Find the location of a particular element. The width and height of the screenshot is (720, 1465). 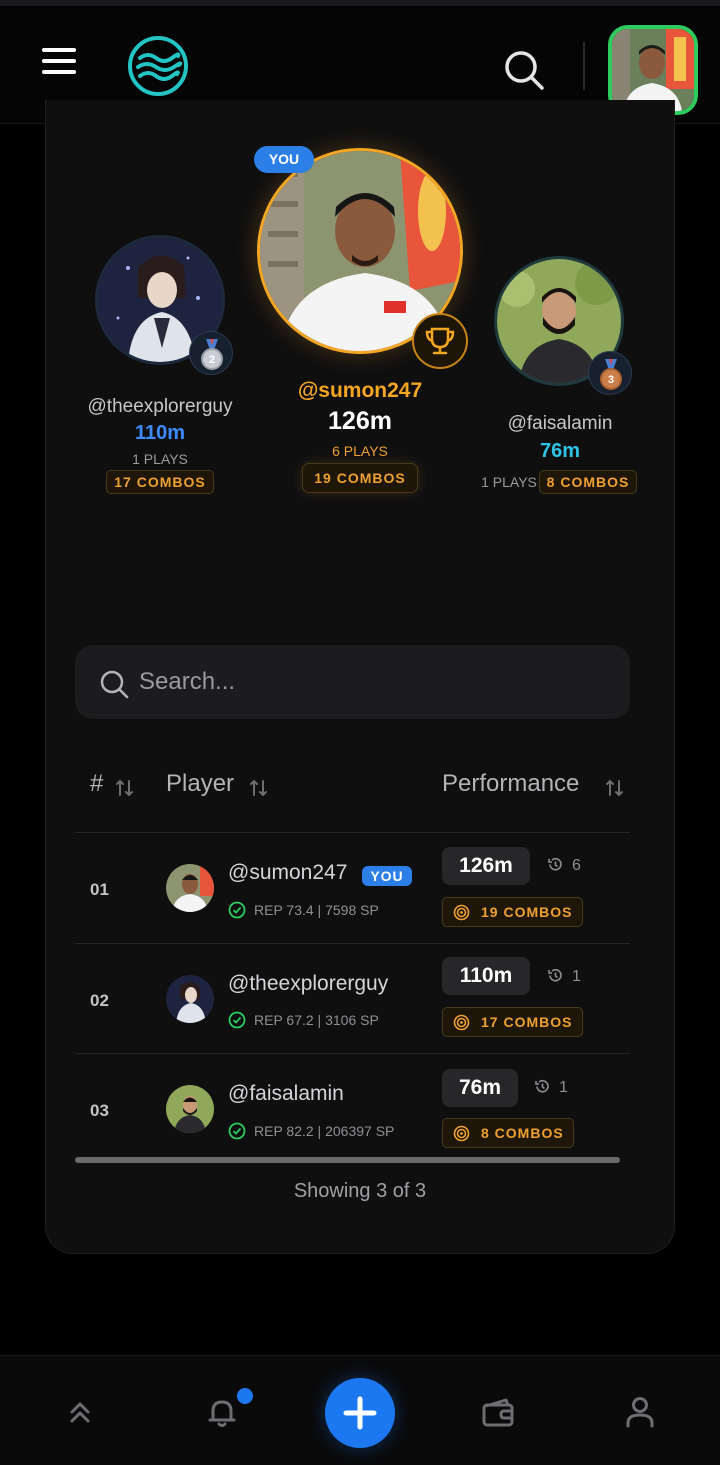

podium-combos-third: 8 COMBOS is located at coordinates (588, 482).